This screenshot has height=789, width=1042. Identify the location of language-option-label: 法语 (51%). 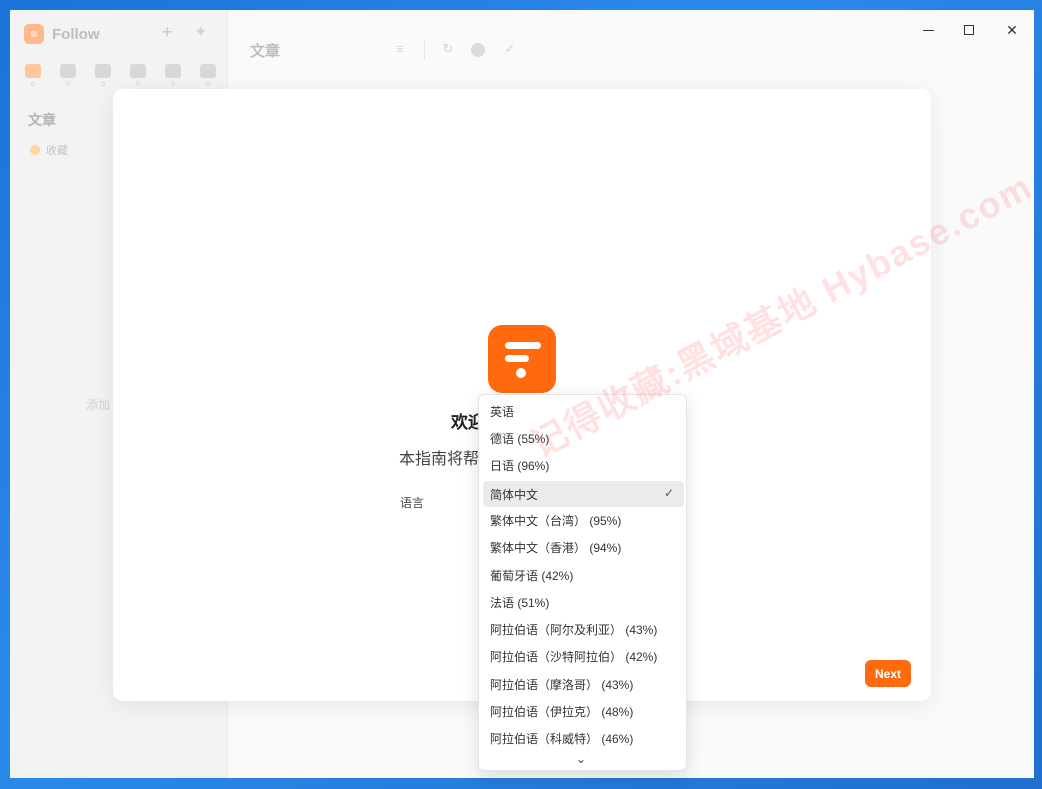
(520, 602).